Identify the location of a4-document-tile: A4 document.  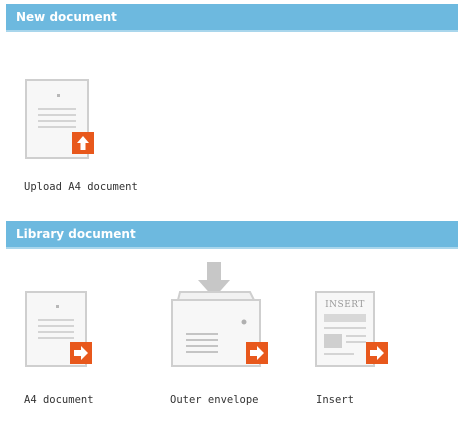
(84, 350).